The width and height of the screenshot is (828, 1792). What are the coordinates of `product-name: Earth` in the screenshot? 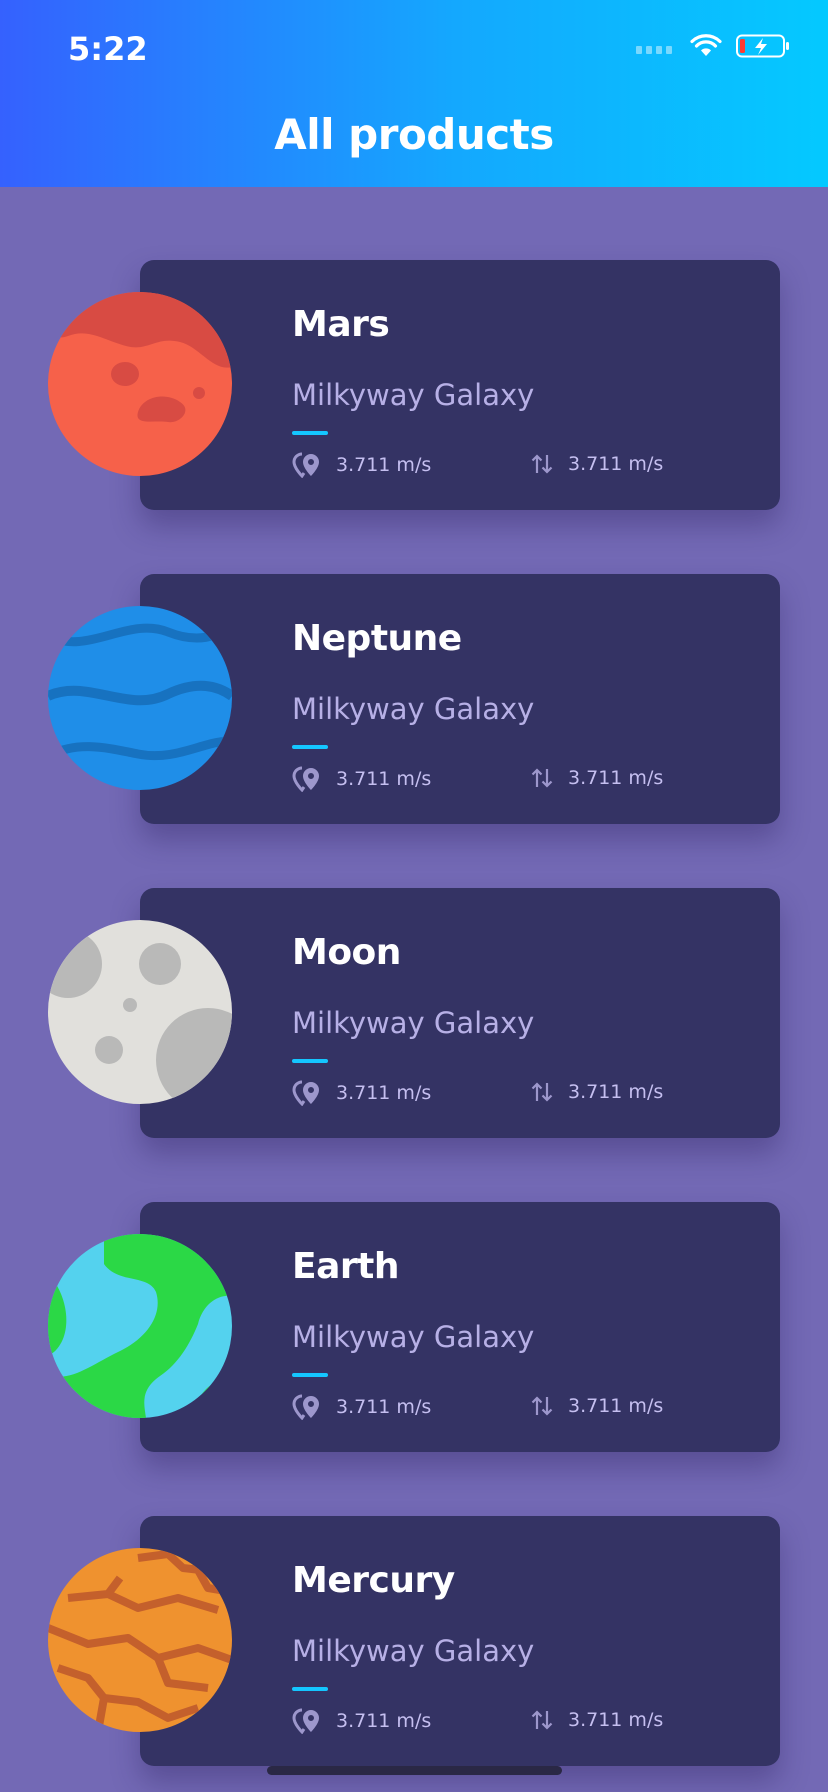 It's located at (345, 1266).